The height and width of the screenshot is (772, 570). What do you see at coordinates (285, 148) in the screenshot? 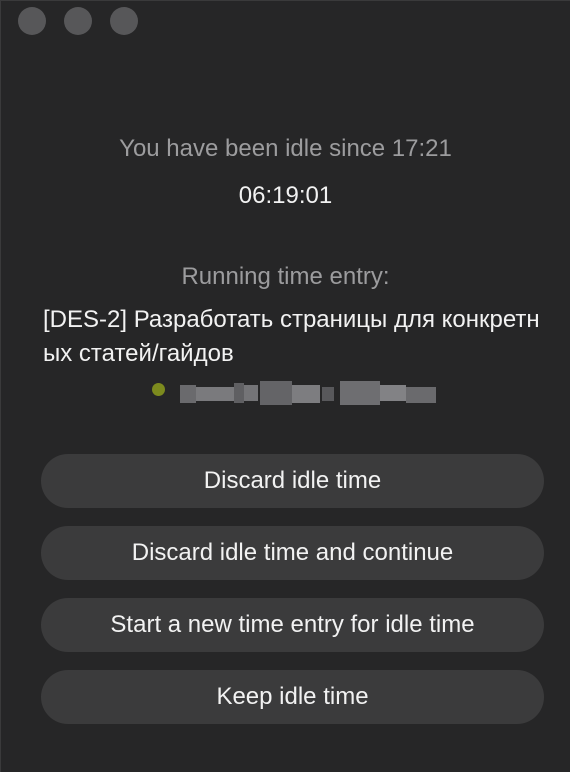
I see `idle-since-text: You have been idle since 17:21` at bounding box center [285, 148].